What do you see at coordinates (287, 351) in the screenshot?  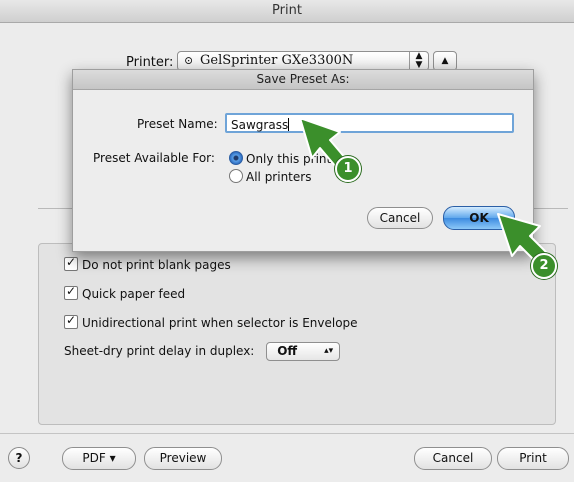 I see `delay-select-value: Off` at bounding box center [287, 351].